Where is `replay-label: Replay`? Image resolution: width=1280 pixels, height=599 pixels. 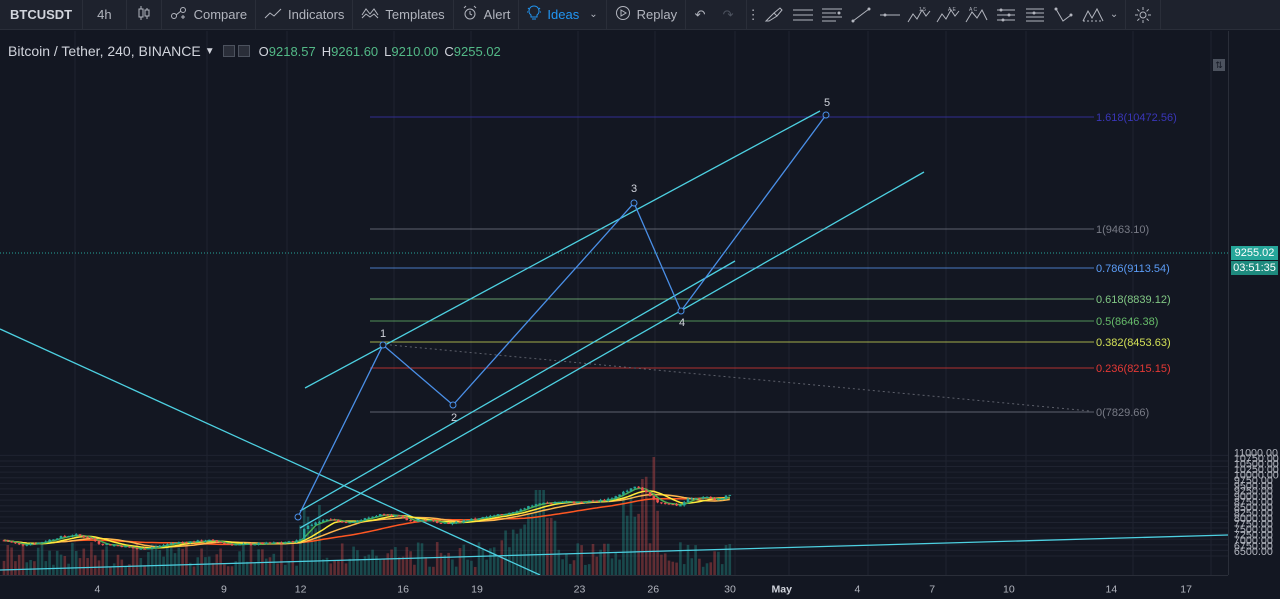
replay-label: Replay is located at coordinates (657, 14).